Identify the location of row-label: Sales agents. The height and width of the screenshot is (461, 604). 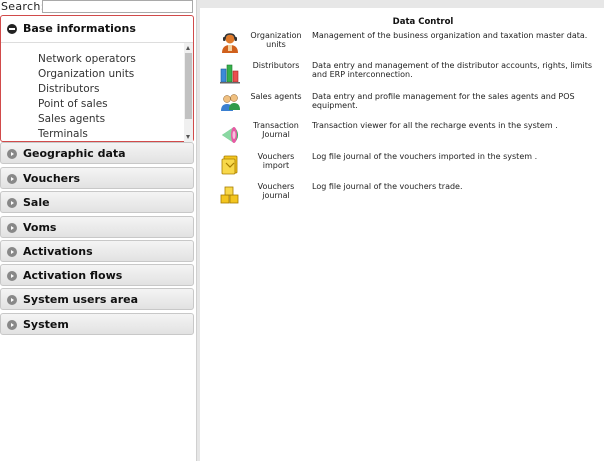
(276, 96).